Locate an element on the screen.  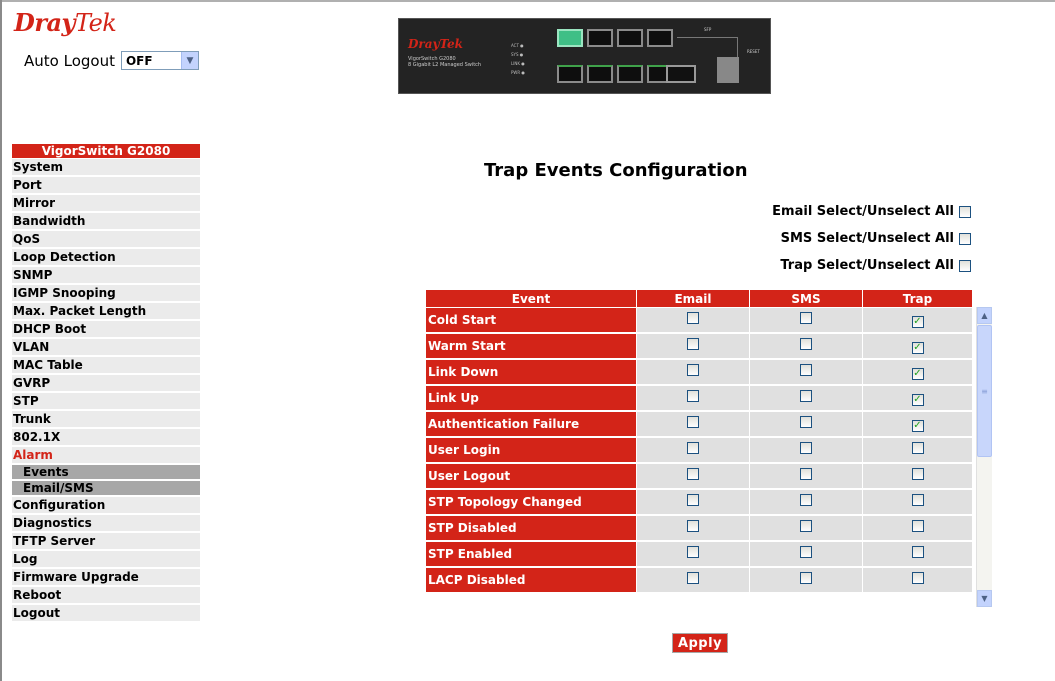
sidebar-item-stp: STP is located at coordinates (106, 401).